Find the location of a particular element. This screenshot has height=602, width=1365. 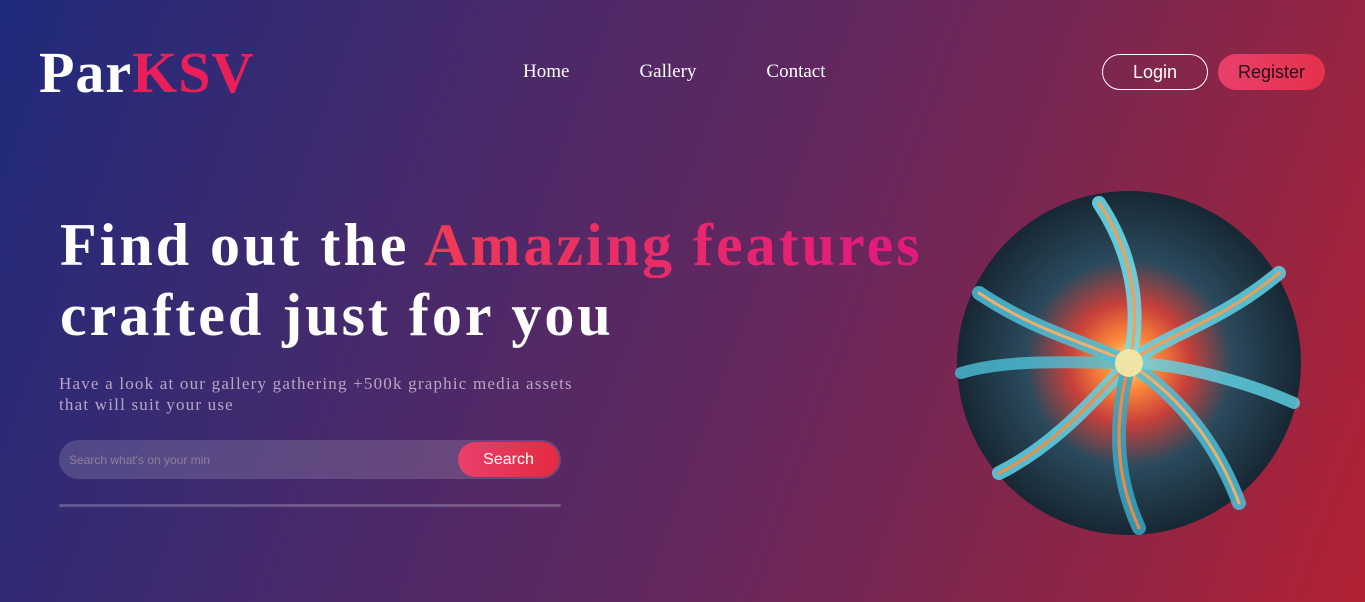

search-bar: Search is located at coordinates (310, 459).